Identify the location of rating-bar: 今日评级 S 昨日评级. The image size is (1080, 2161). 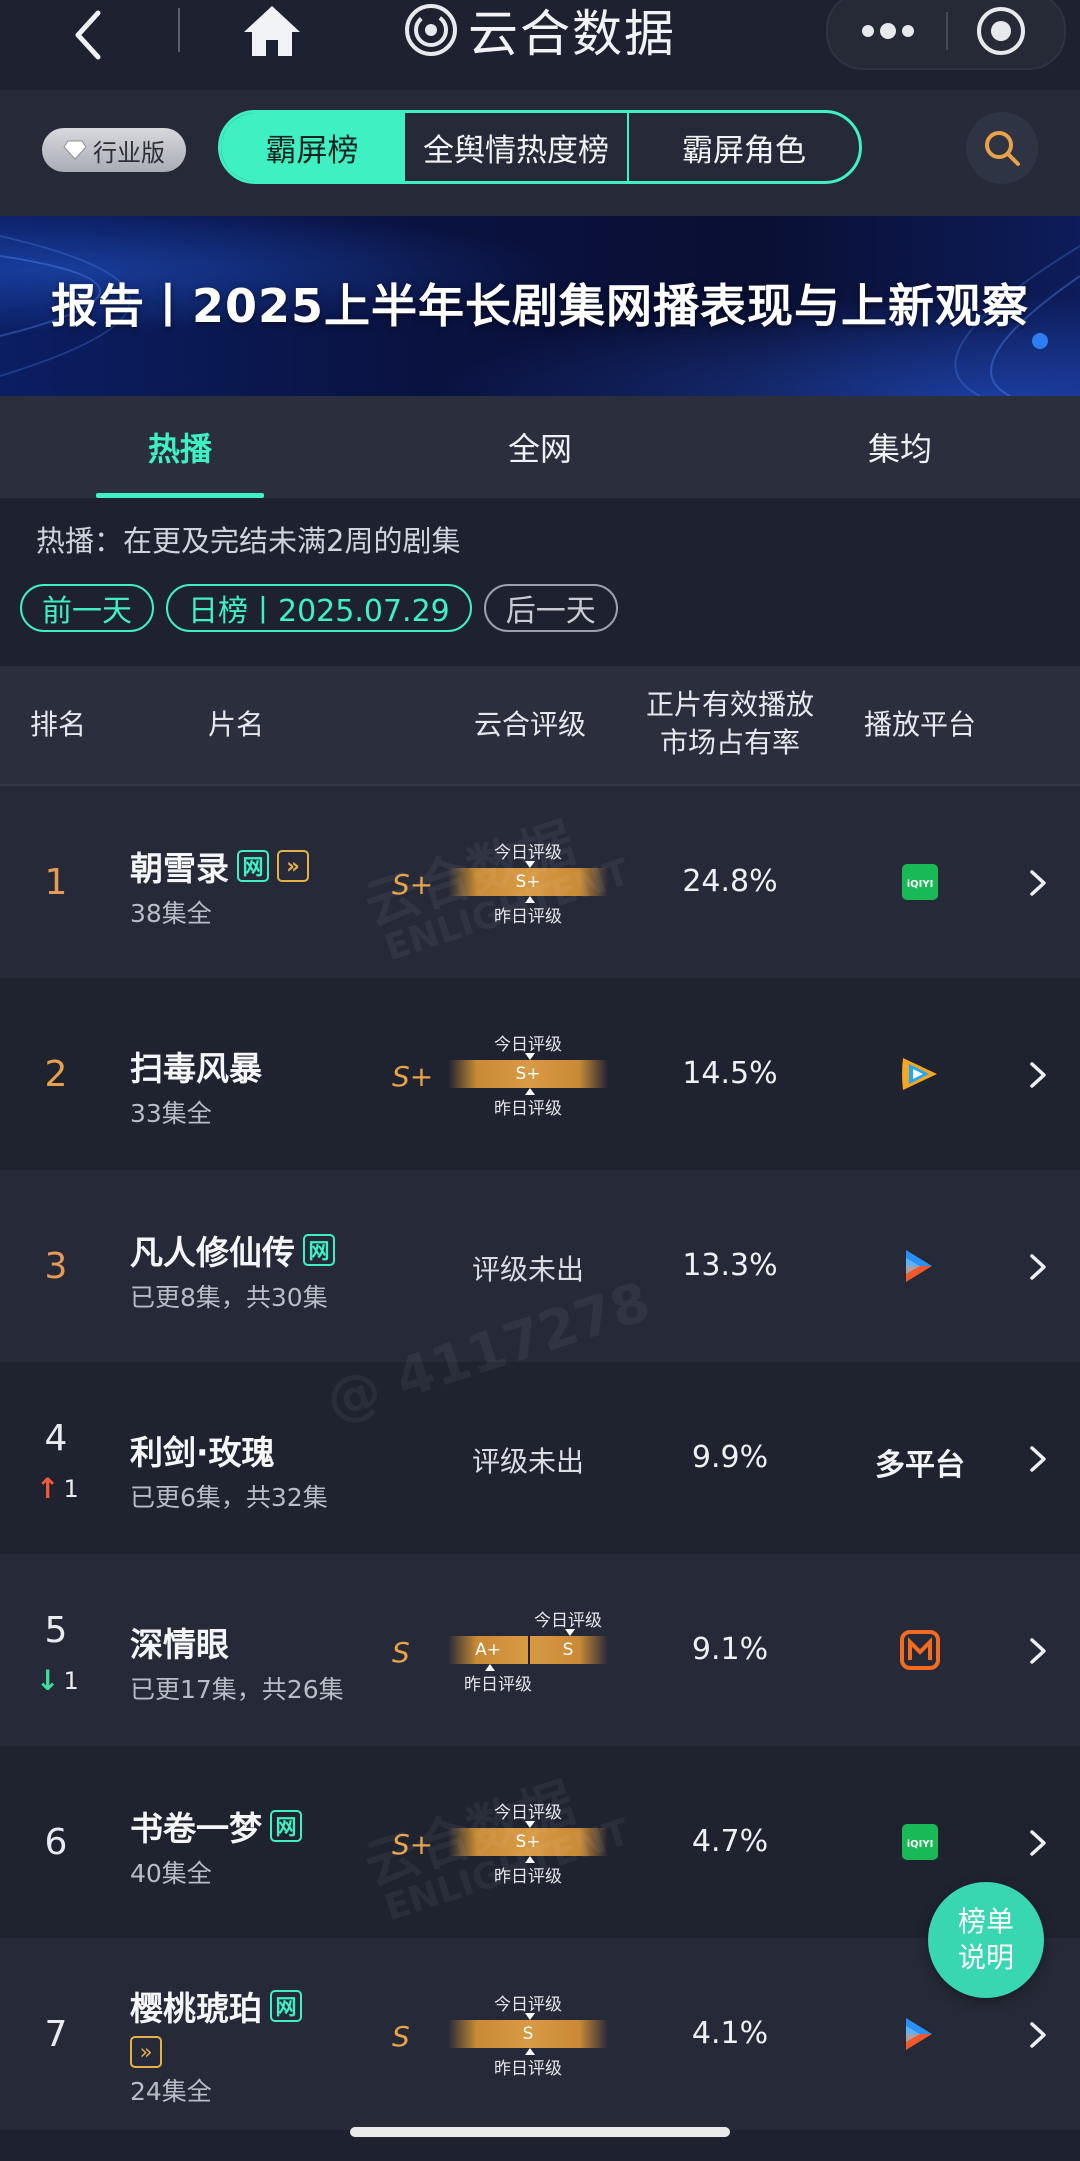
(528, 2037).